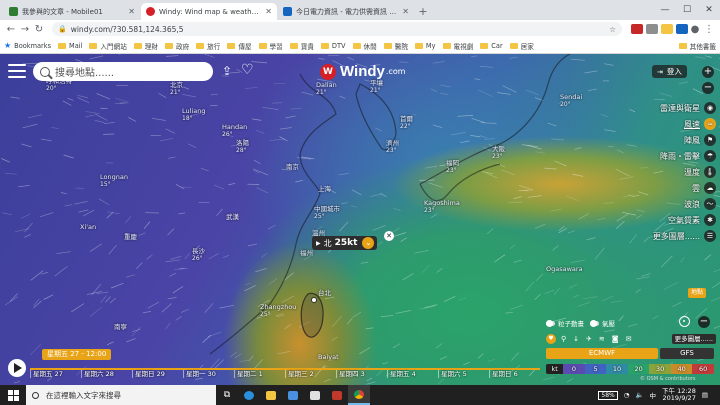  I want to click on bookmark-5: 旅行, so click(208, 46).